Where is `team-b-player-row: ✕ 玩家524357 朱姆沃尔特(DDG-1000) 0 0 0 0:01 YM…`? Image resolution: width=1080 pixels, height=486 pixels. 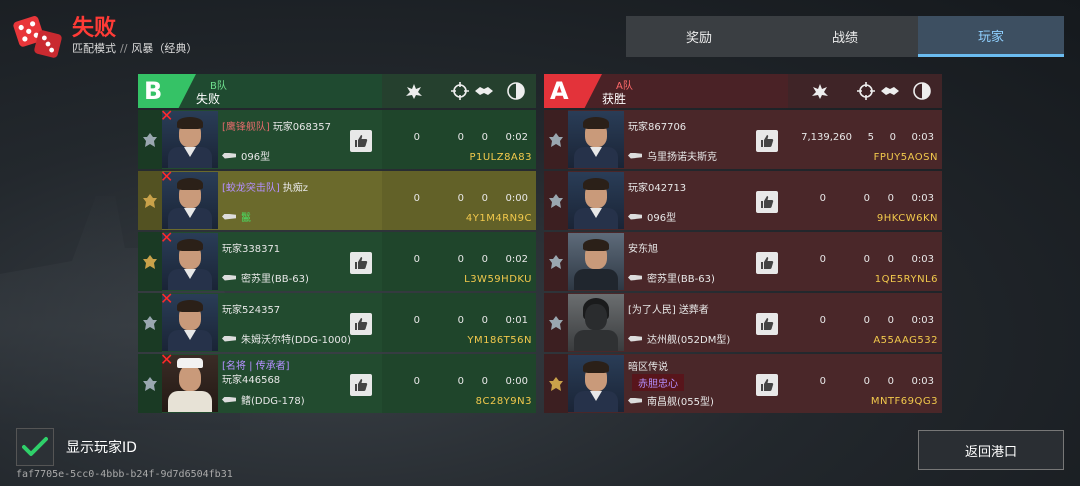
team-b-player-row: ✕ 玩家524357 朱姆沃尔特(DDG-1000) 0 0 0 0:01 YM… is located at coordinates (337, 320).